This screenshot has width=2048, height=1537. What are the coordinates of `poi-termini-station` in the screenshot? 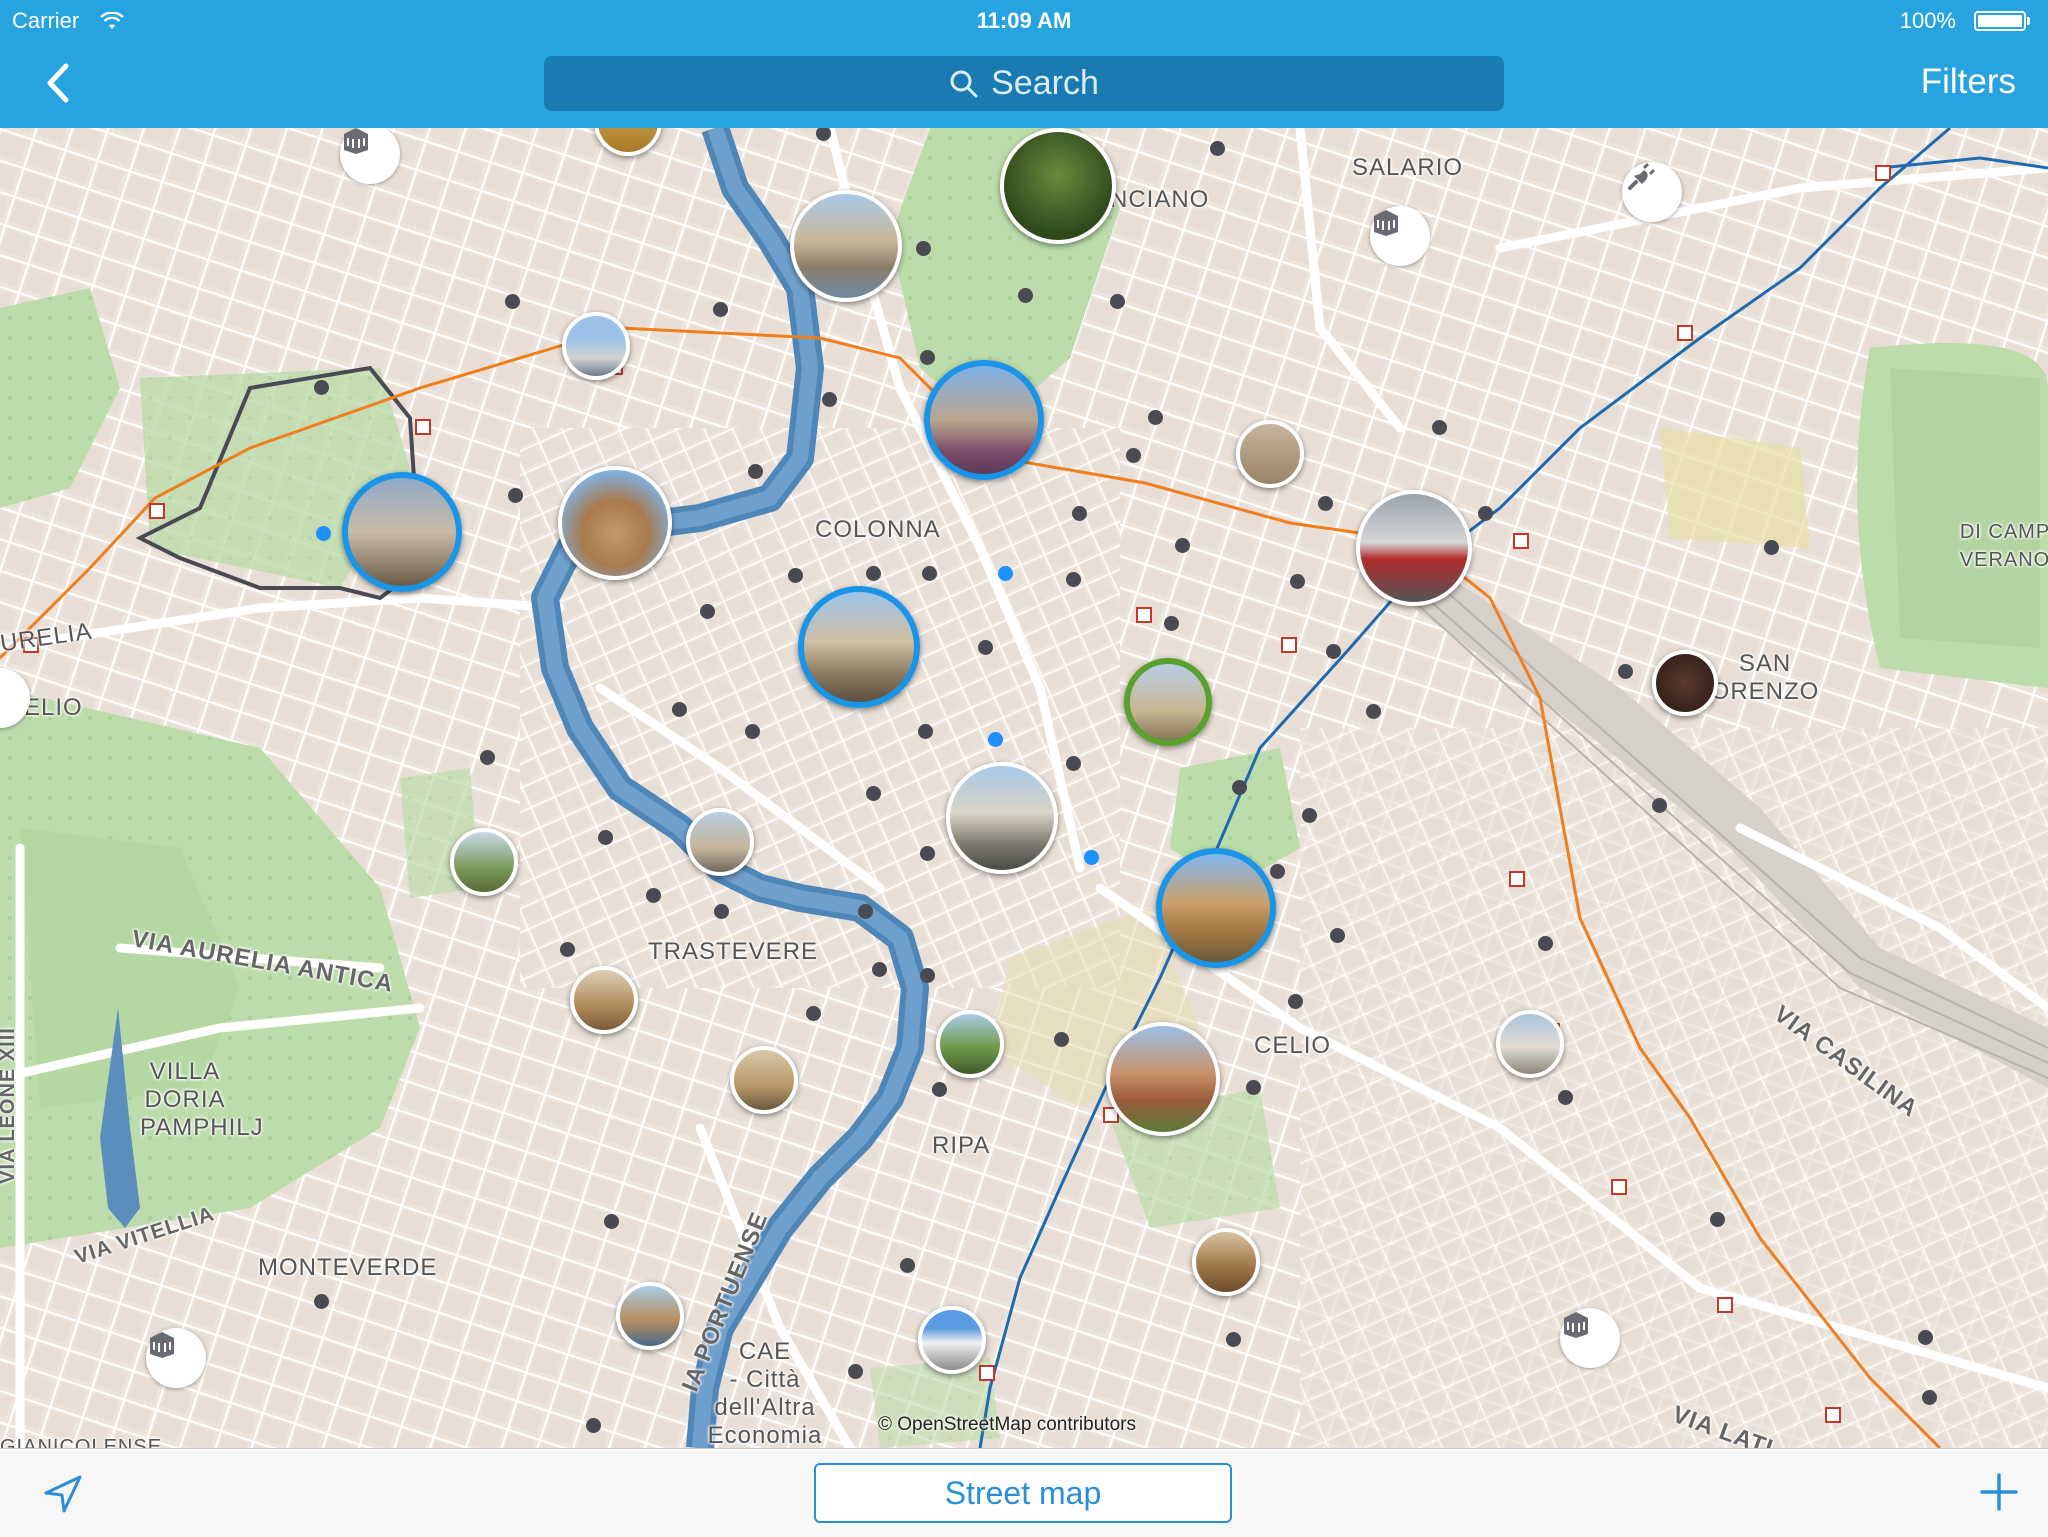 It's located at (1414, 548).